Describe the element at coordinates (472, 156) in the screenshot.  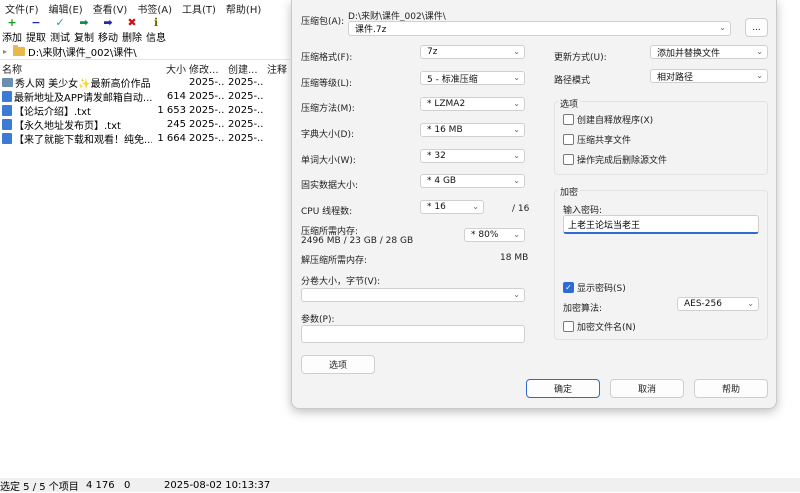
I see `word-select: * 32 ⌄` at that location.